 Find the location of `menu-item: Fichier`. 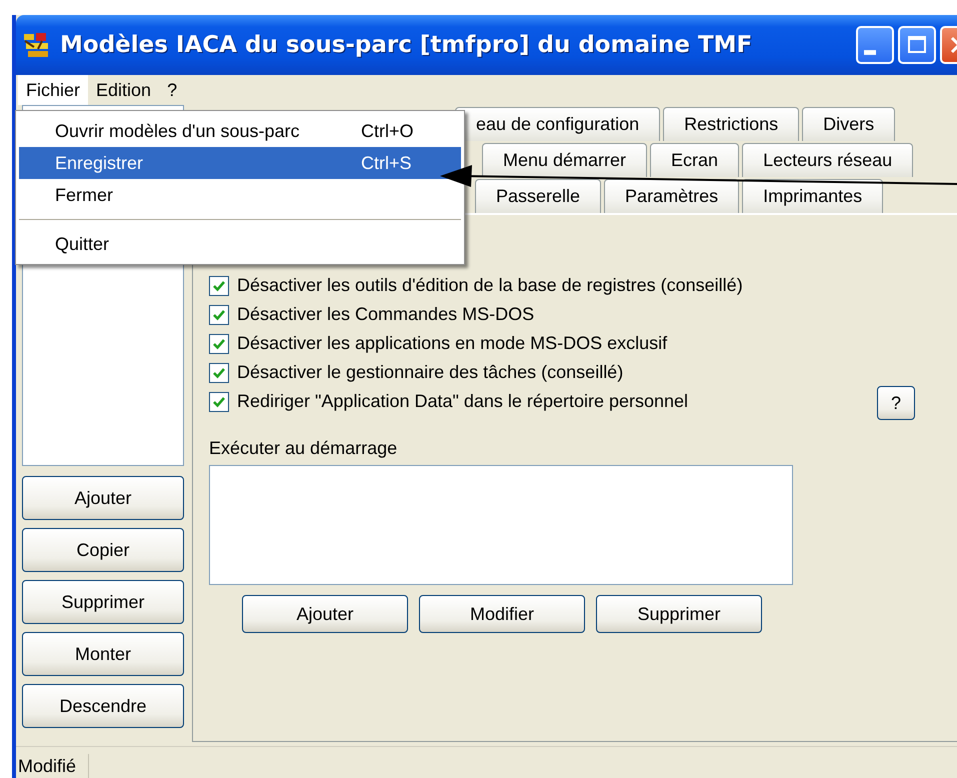

menu-item: Fichier is located at coordinates (53, 90).